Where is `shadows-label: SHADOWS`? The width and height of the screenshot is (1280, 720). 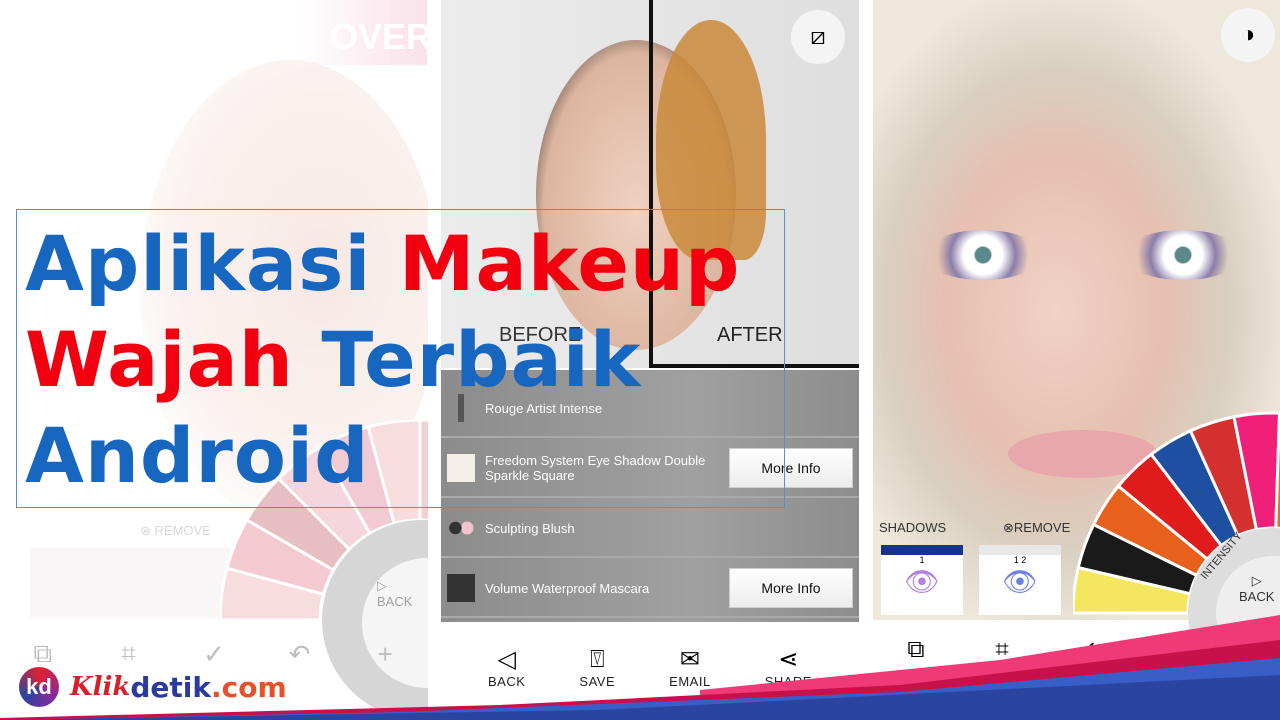 shadows-label: SHADOWS is located at coordinates (913, 527).